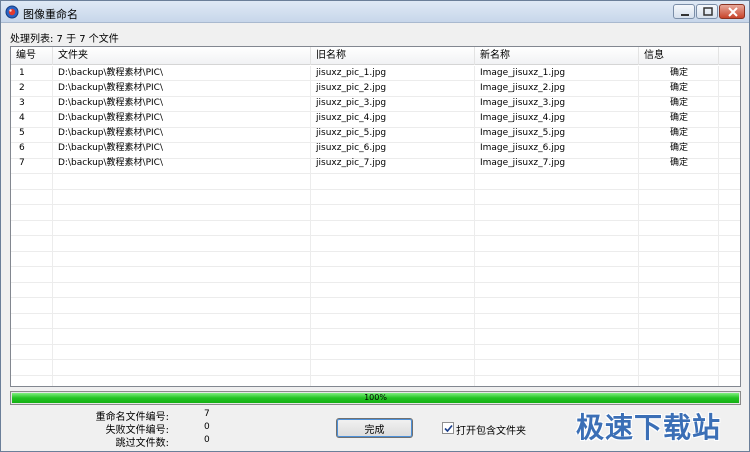  What do you see at coordinates (685, 15) in the screenshot?
I see `minimize-icon` at bounding box center [685, 15].